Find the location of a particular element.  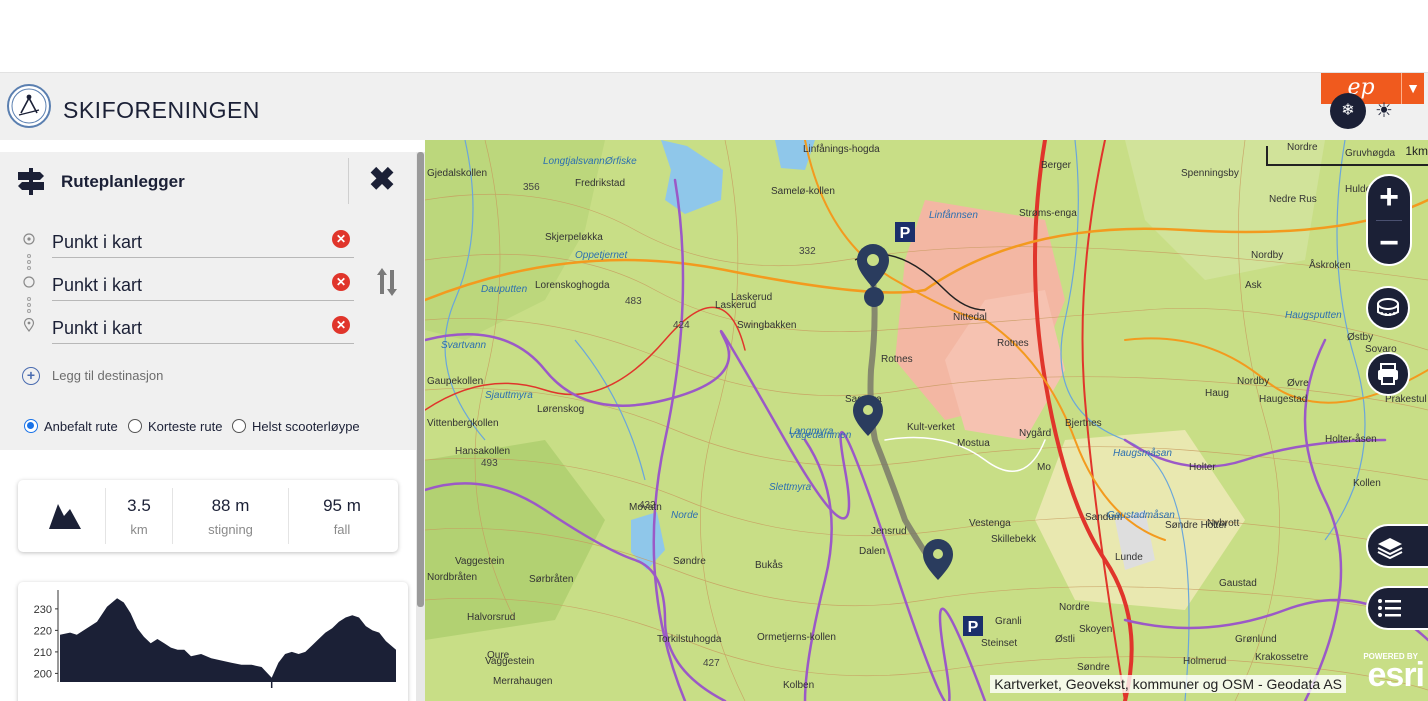

scrollbar-thumb is located at coordinates (420, 379).